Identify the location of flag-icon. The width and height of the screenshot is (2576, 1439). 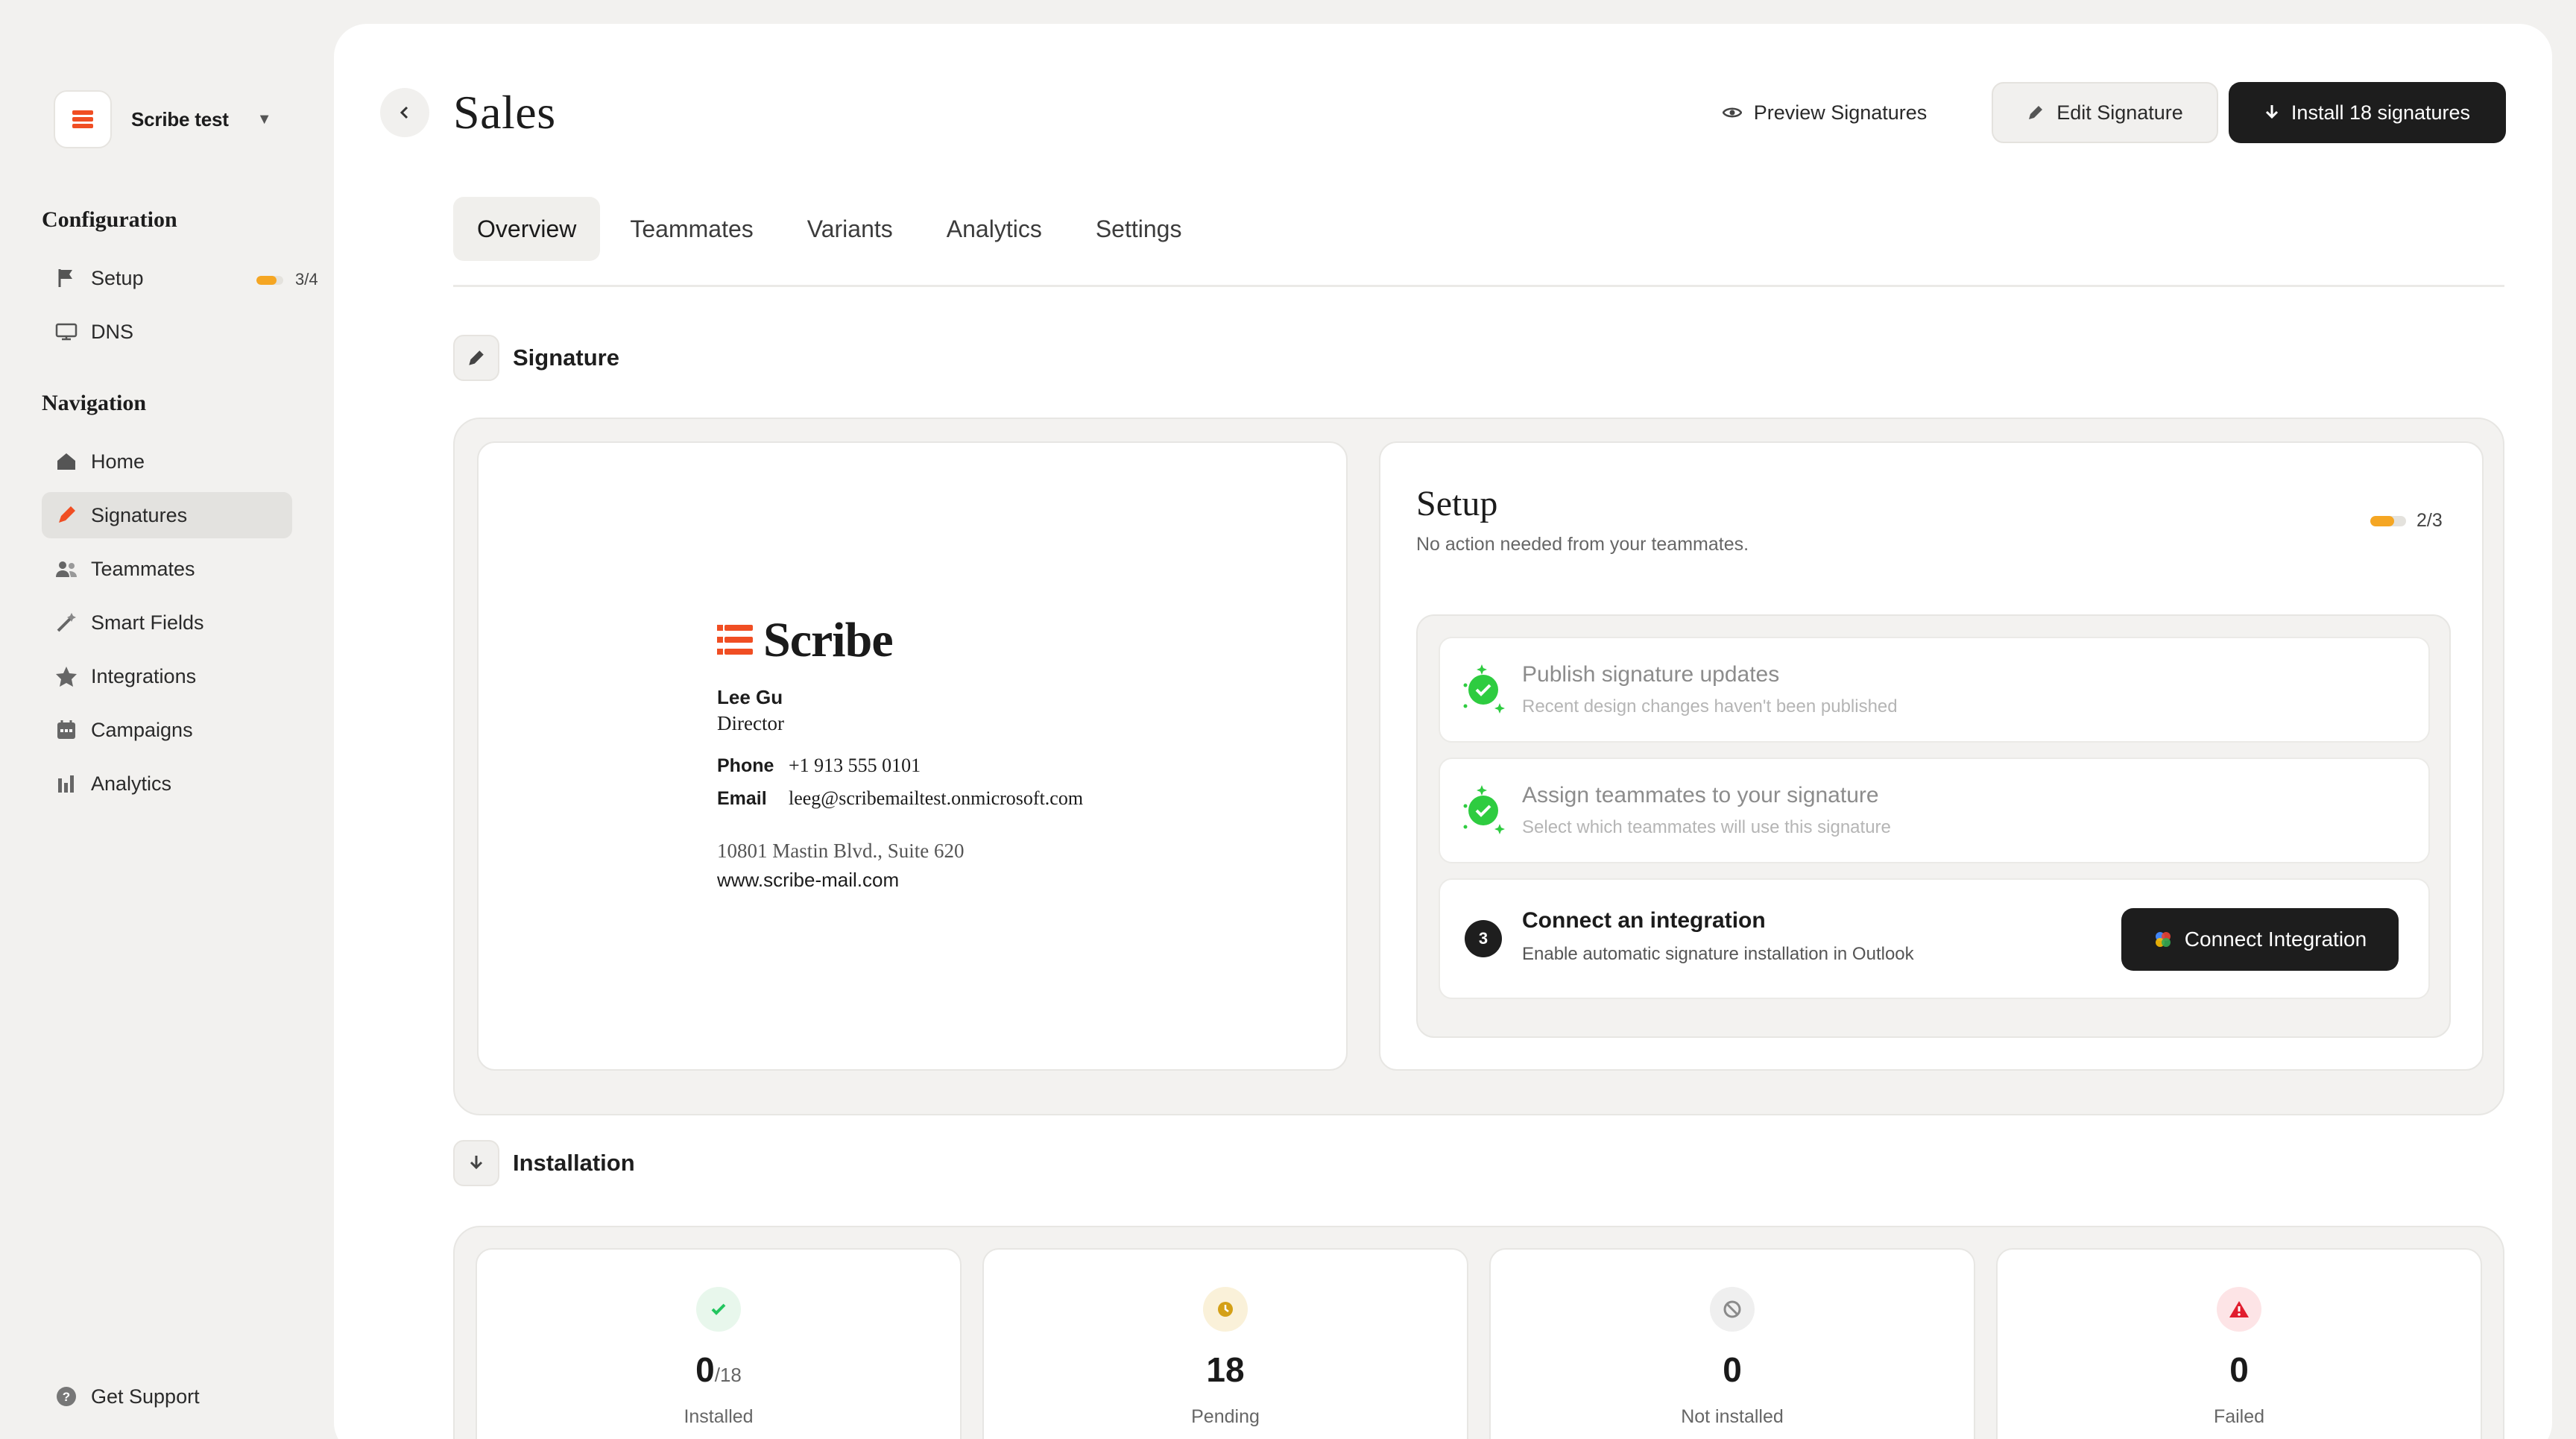
(66, 278).